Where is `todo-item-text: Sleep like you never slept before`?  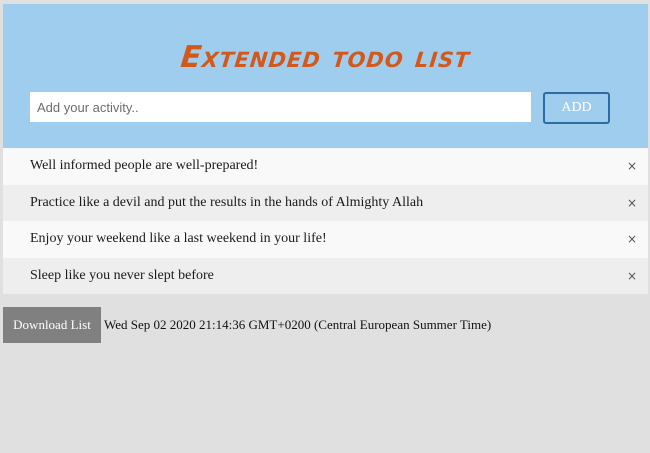 todo-item-text: Sleep like you never slept before is located at coordinates (122, 275).